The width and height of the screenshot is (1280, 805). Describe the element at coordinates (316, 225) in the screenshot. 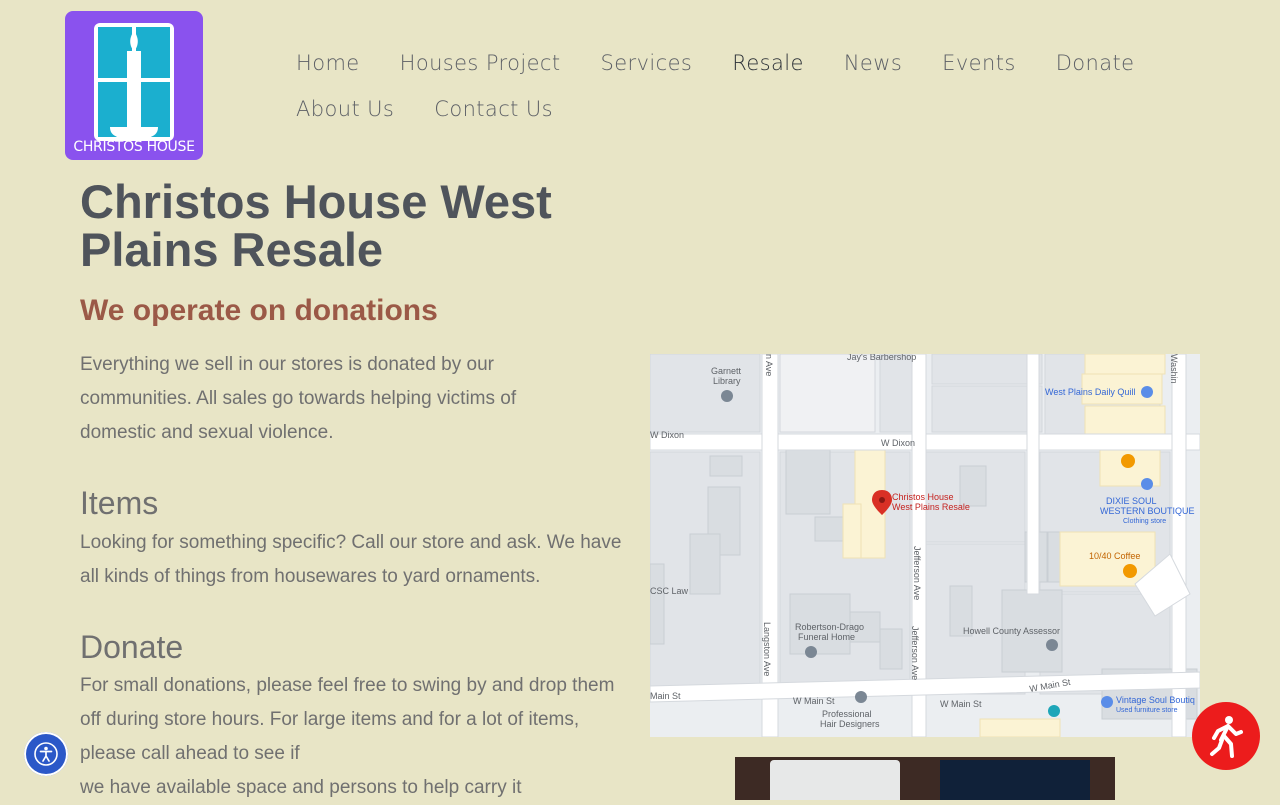

I see `page-title: Christos House West Plains Resale` at that location.